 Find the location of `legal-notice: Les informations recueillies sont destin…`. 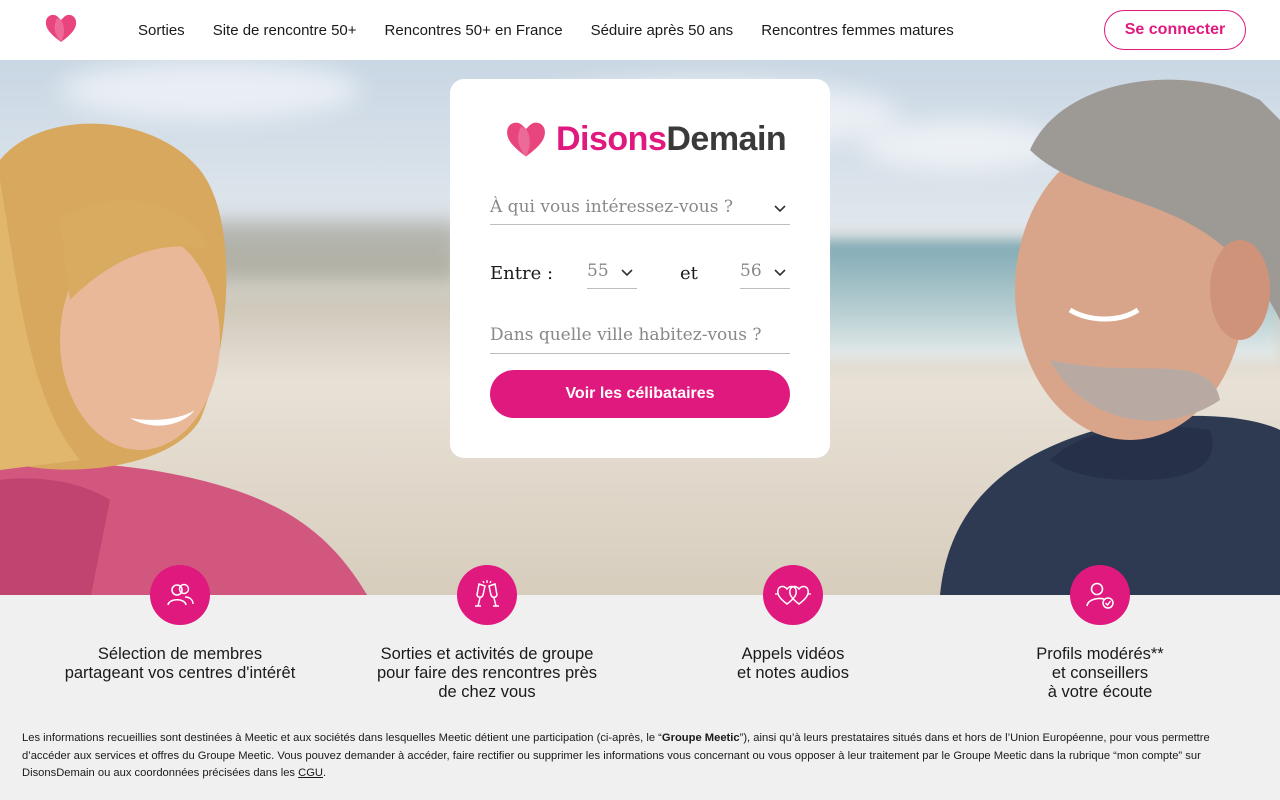

legal-notice: Les informations recueillies sont destin… is located at coordinates (640, 762).